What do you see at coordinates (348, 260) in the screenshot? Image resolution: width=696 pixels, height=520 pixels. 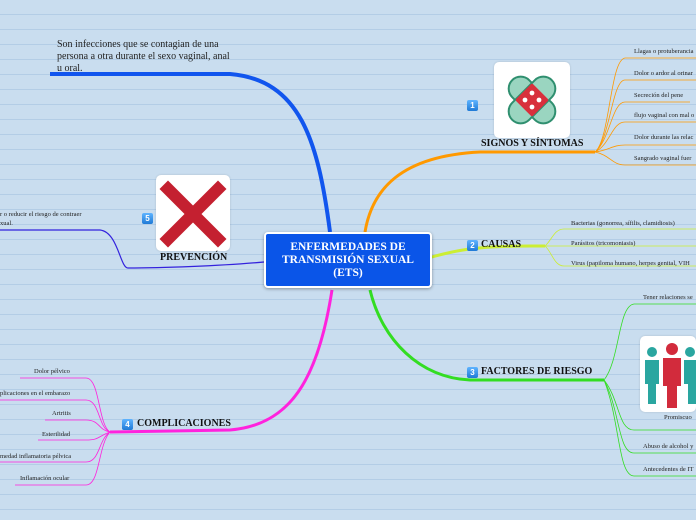 I see `central-topic: ENFERMEDADES DE TRANSMISIÓN SEXUAL (ETS)` at bounding box center [348, 260].